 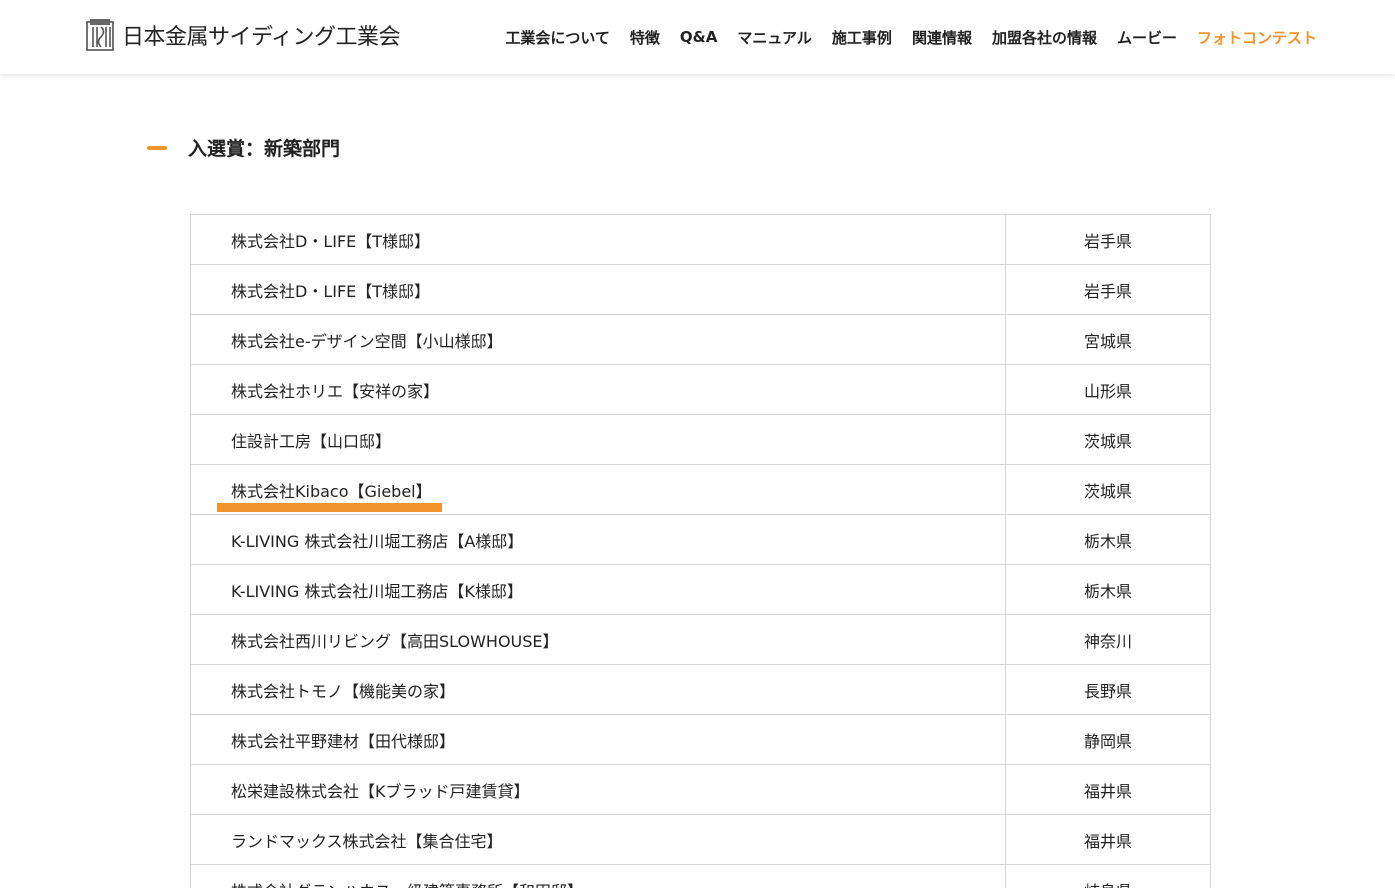 I want to click on table-row: K-LIVING 株式会社川堀工務店【A様邸】 栃木県, so click(x=700, y=539).